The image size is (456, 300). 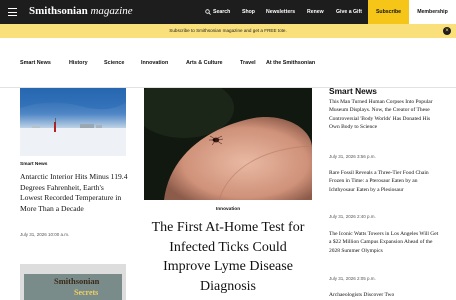 I want to click on membership-button: Membership, so click(x=432, y=12).